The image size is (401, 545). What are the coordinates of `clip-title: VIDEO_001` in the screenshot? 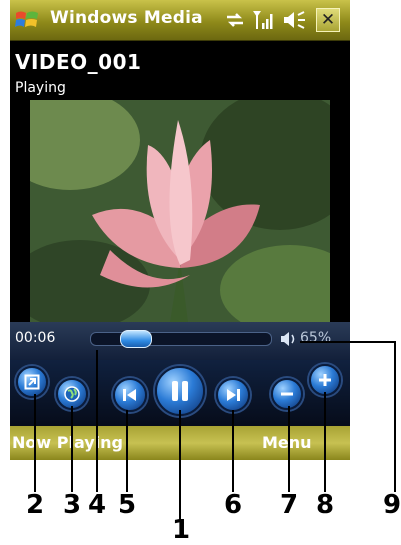 It's located at (78, 62).